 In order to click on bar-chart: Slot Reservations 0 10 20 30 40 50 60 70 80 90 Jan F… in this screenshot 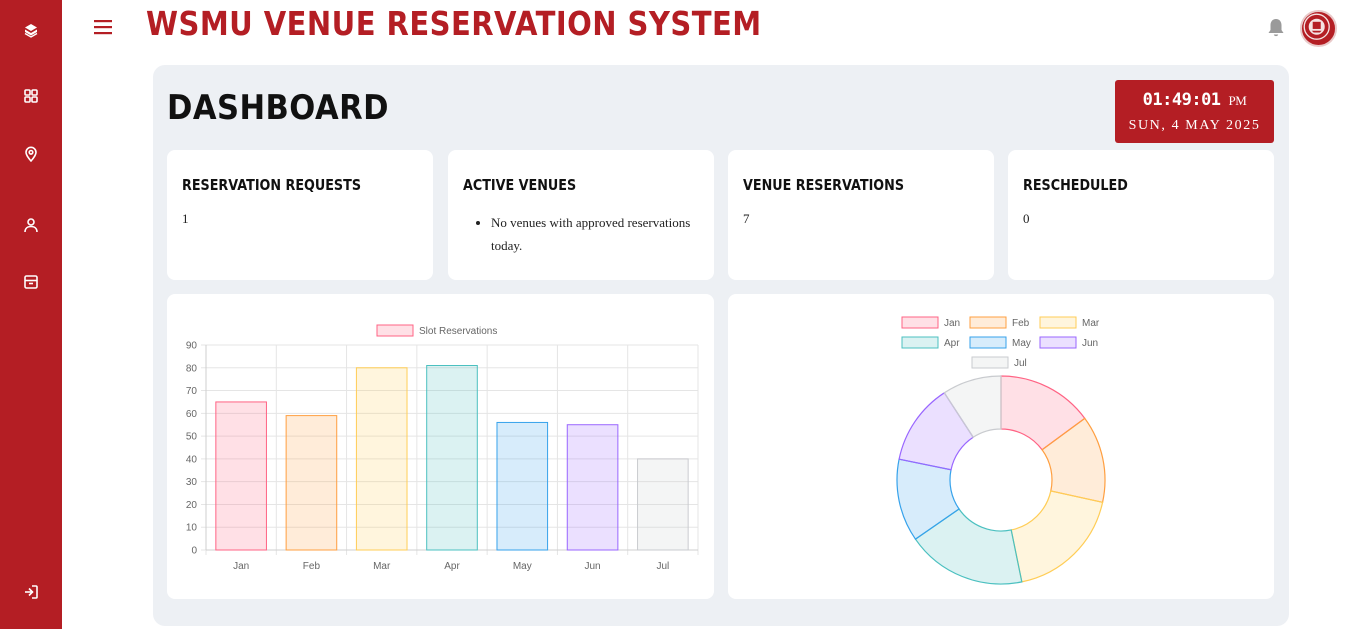, I will do `click(442, 448)`.